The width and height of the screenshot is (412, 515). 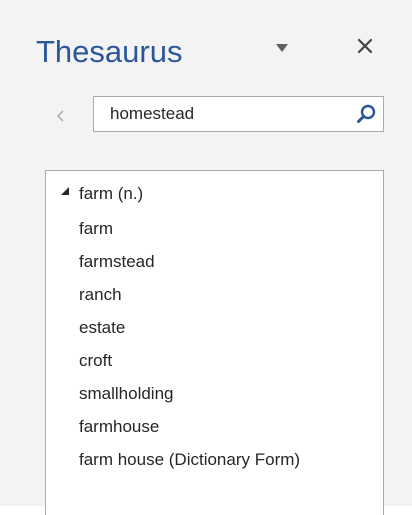 What do you see at coordinates (214, 327) in the screenshot?
I see `synonym-item: estate` at bounding box center [214, 327].